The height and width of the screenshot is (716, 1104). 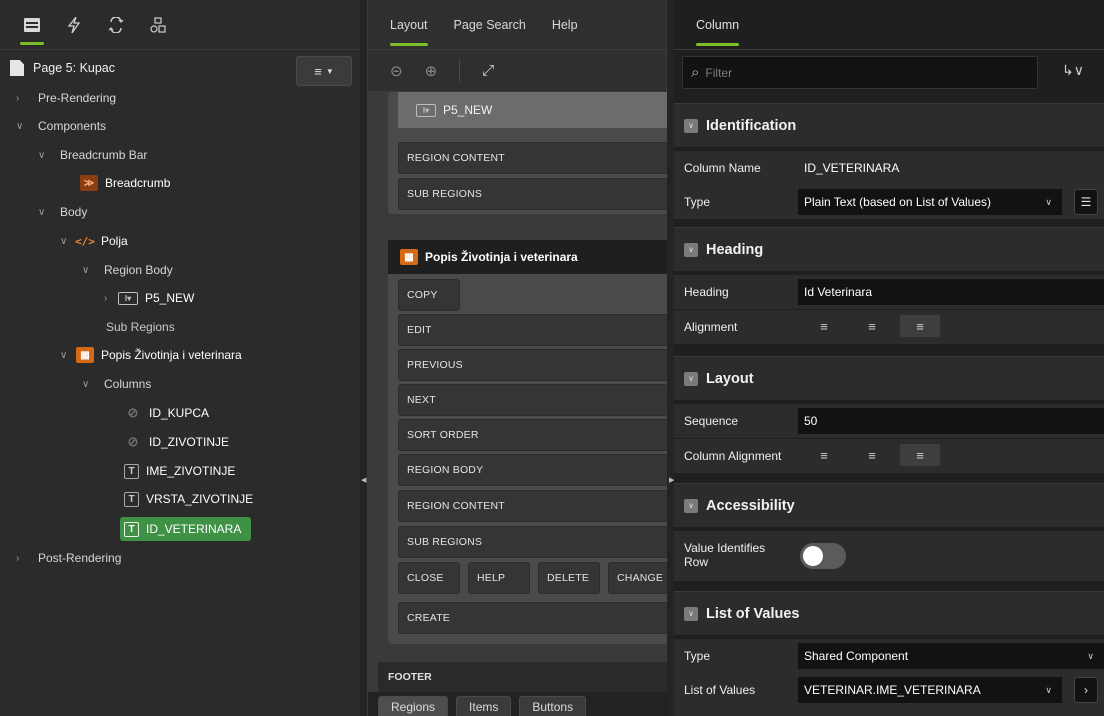 I want to click on prop-alignment: Alignment ≡ ≡ ≡, so click(x=889, y=327).